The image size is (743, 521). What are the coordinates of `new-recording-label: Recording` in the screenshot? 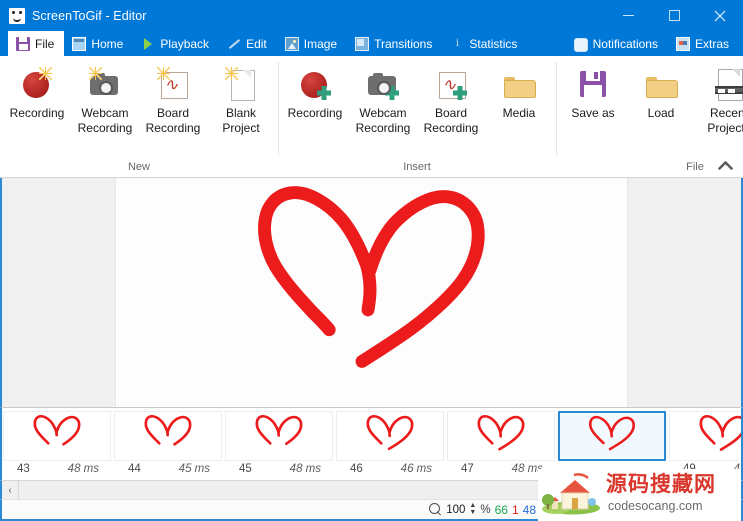 It's located at (37, 113).